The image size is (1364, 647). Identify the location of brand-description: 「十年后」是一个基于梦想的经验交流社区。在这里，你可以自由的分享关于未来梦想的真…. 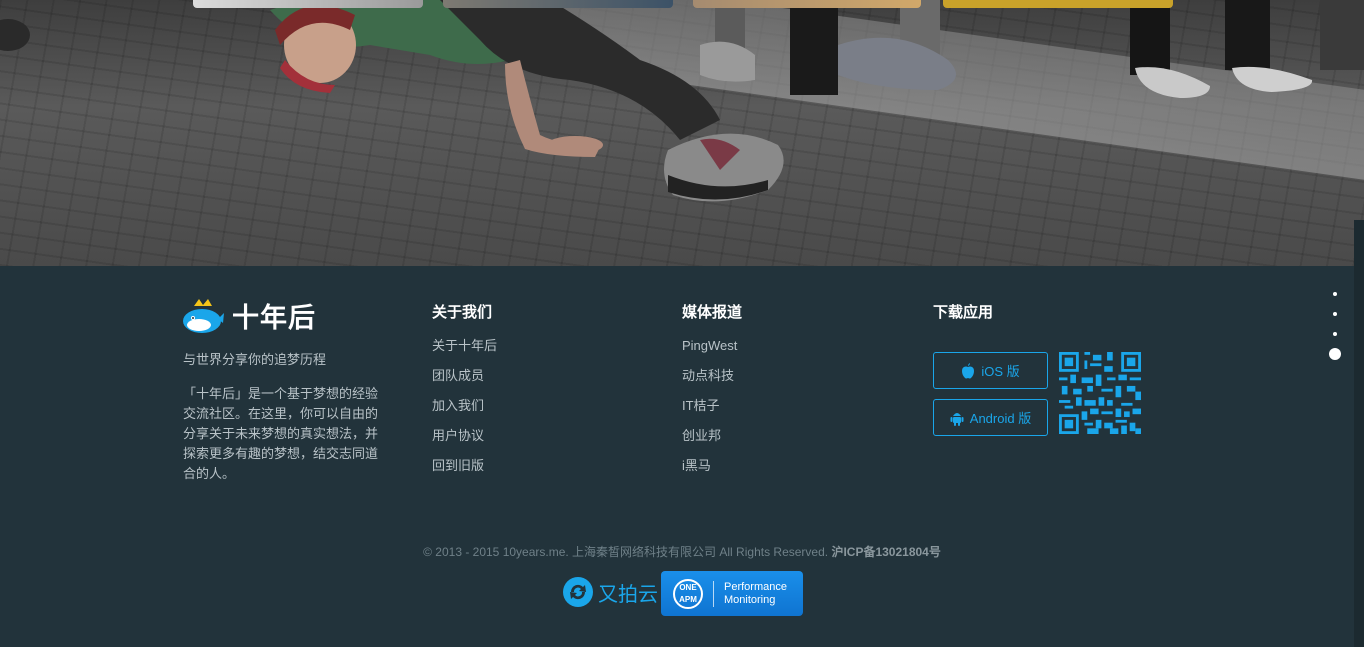
(281, 433).